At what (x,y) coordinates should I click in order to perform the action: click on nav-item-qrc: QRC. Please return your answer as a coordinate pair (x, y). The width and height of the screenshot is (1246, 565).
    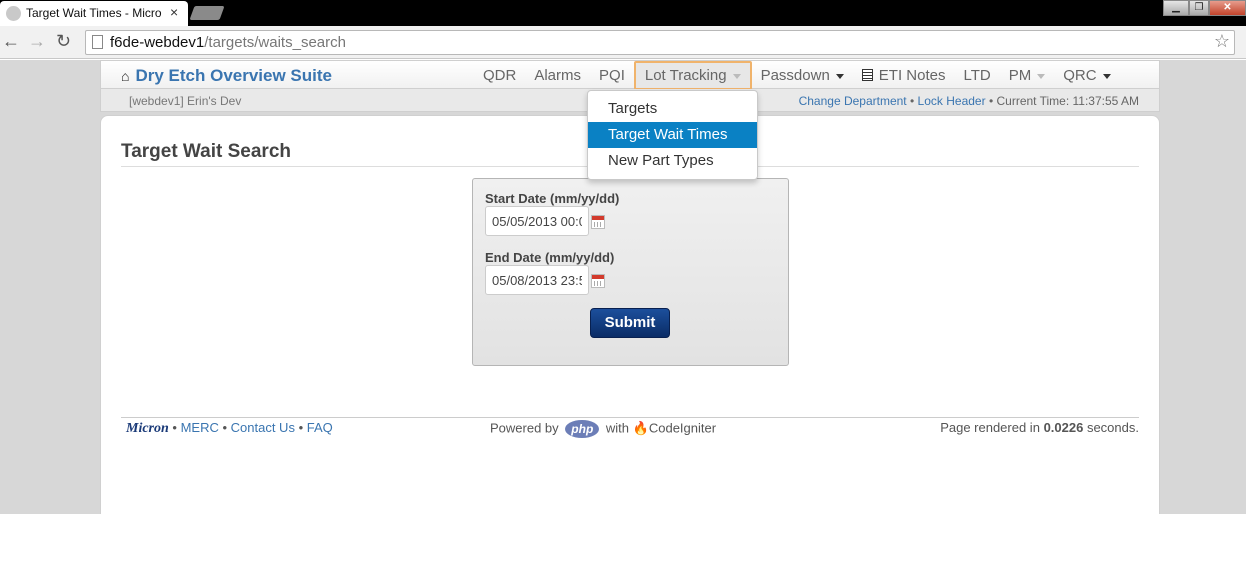
    Looking at the image, I should click on (1086, 75).